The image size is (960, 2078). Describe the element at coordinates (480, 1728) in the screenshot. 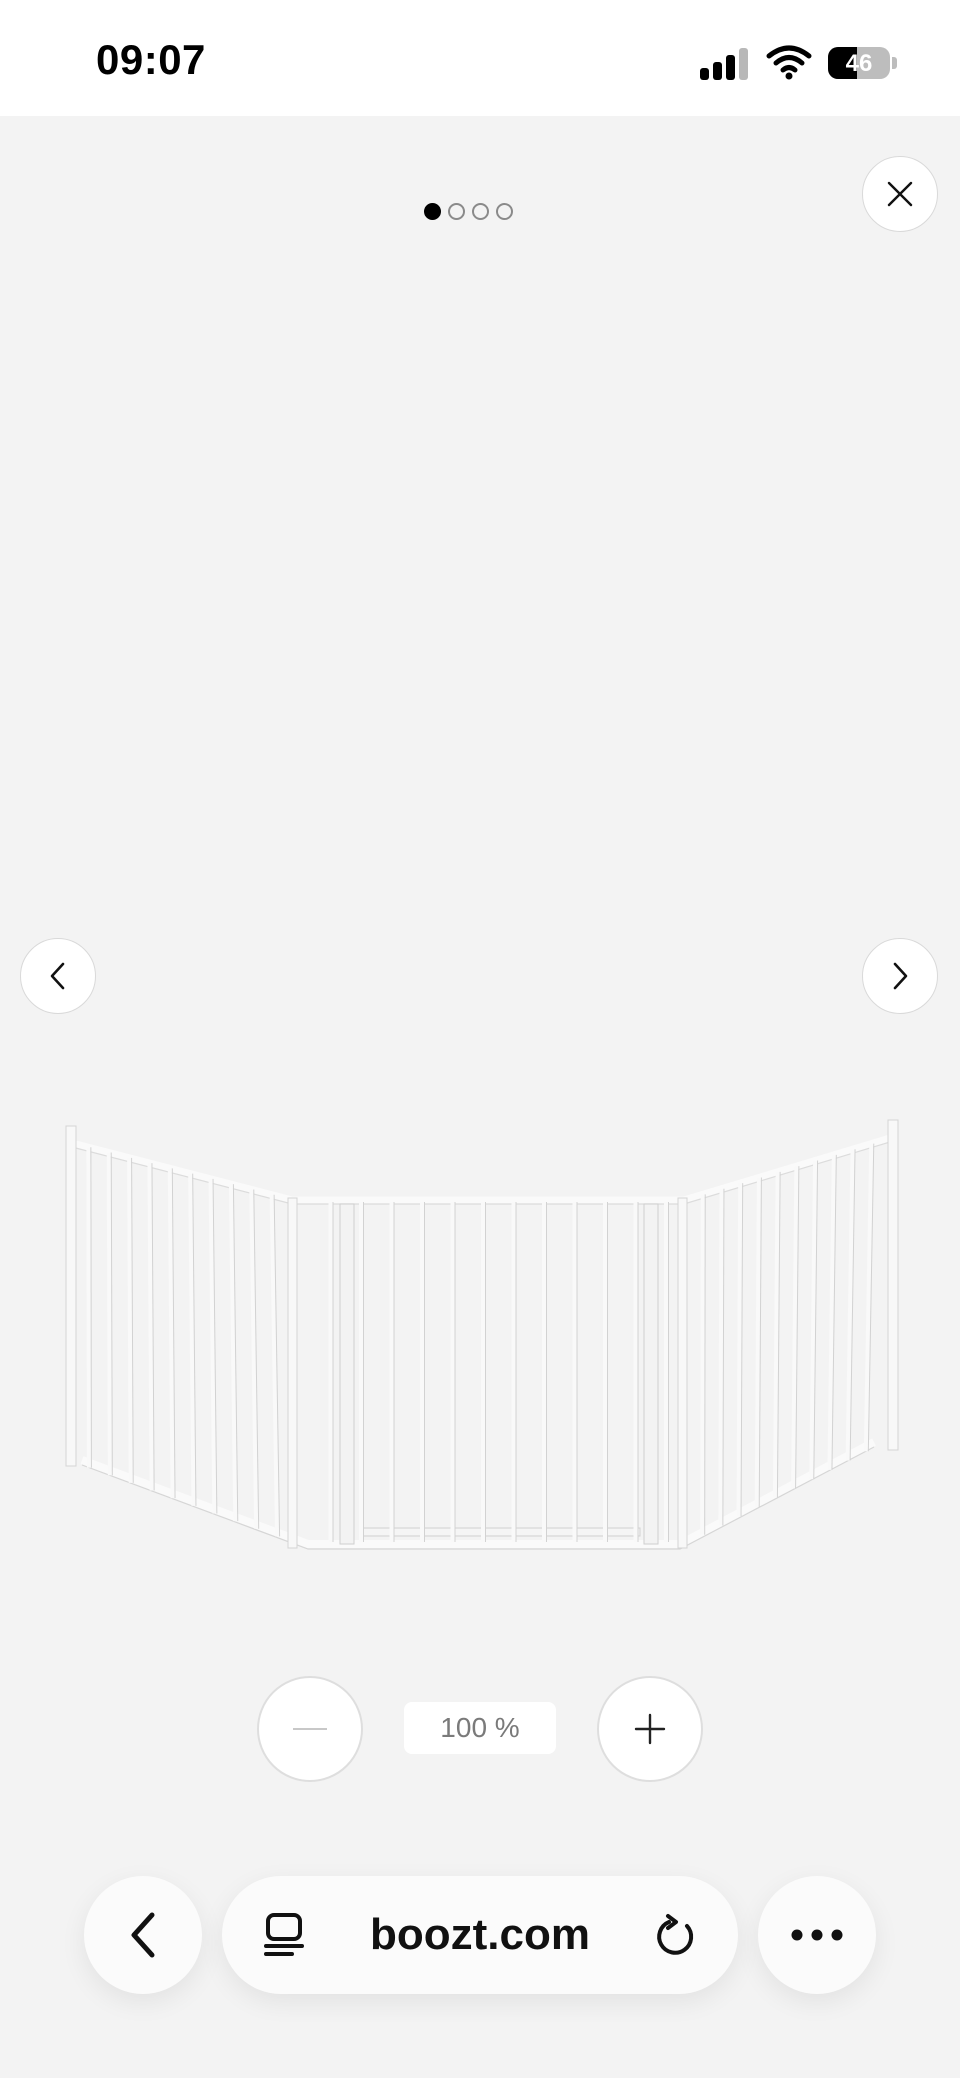

I see `zoom-level: 100 %` at that location.